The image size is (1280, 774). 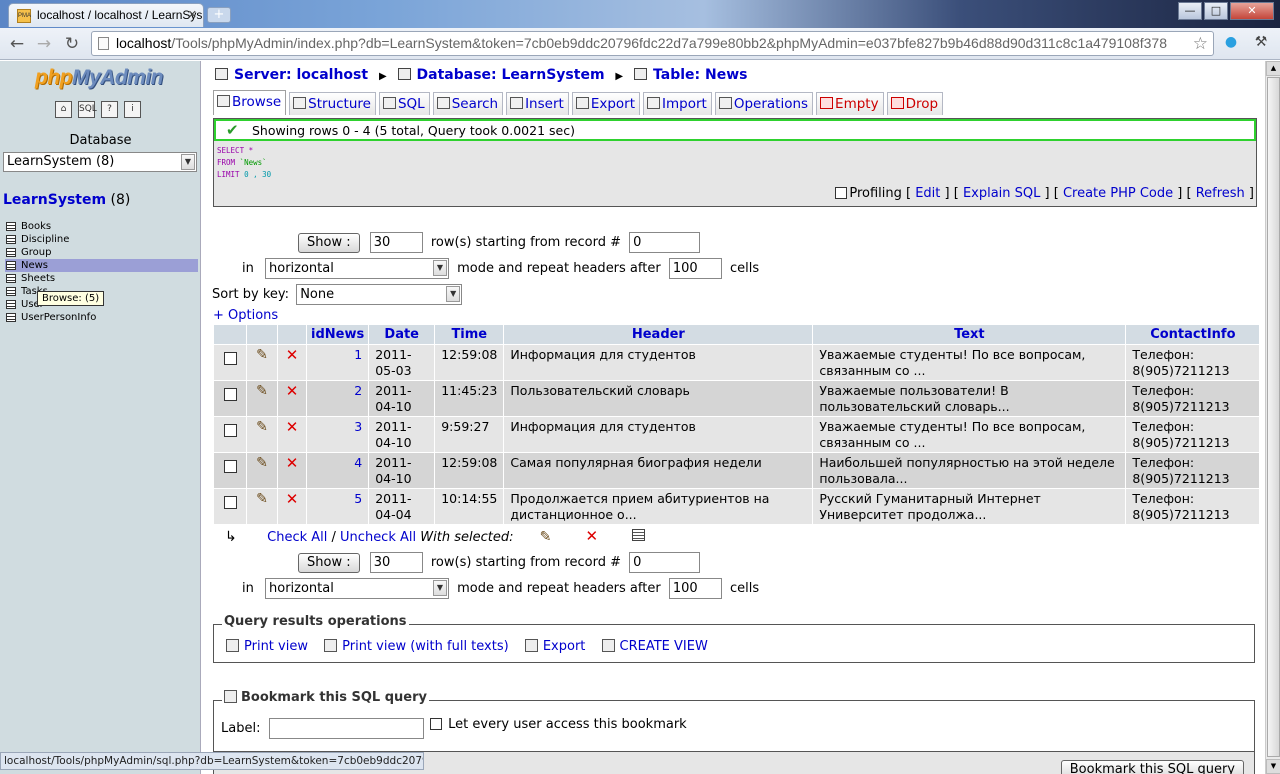 I want to click on help-icon: ?, so click(x=109, y=109).